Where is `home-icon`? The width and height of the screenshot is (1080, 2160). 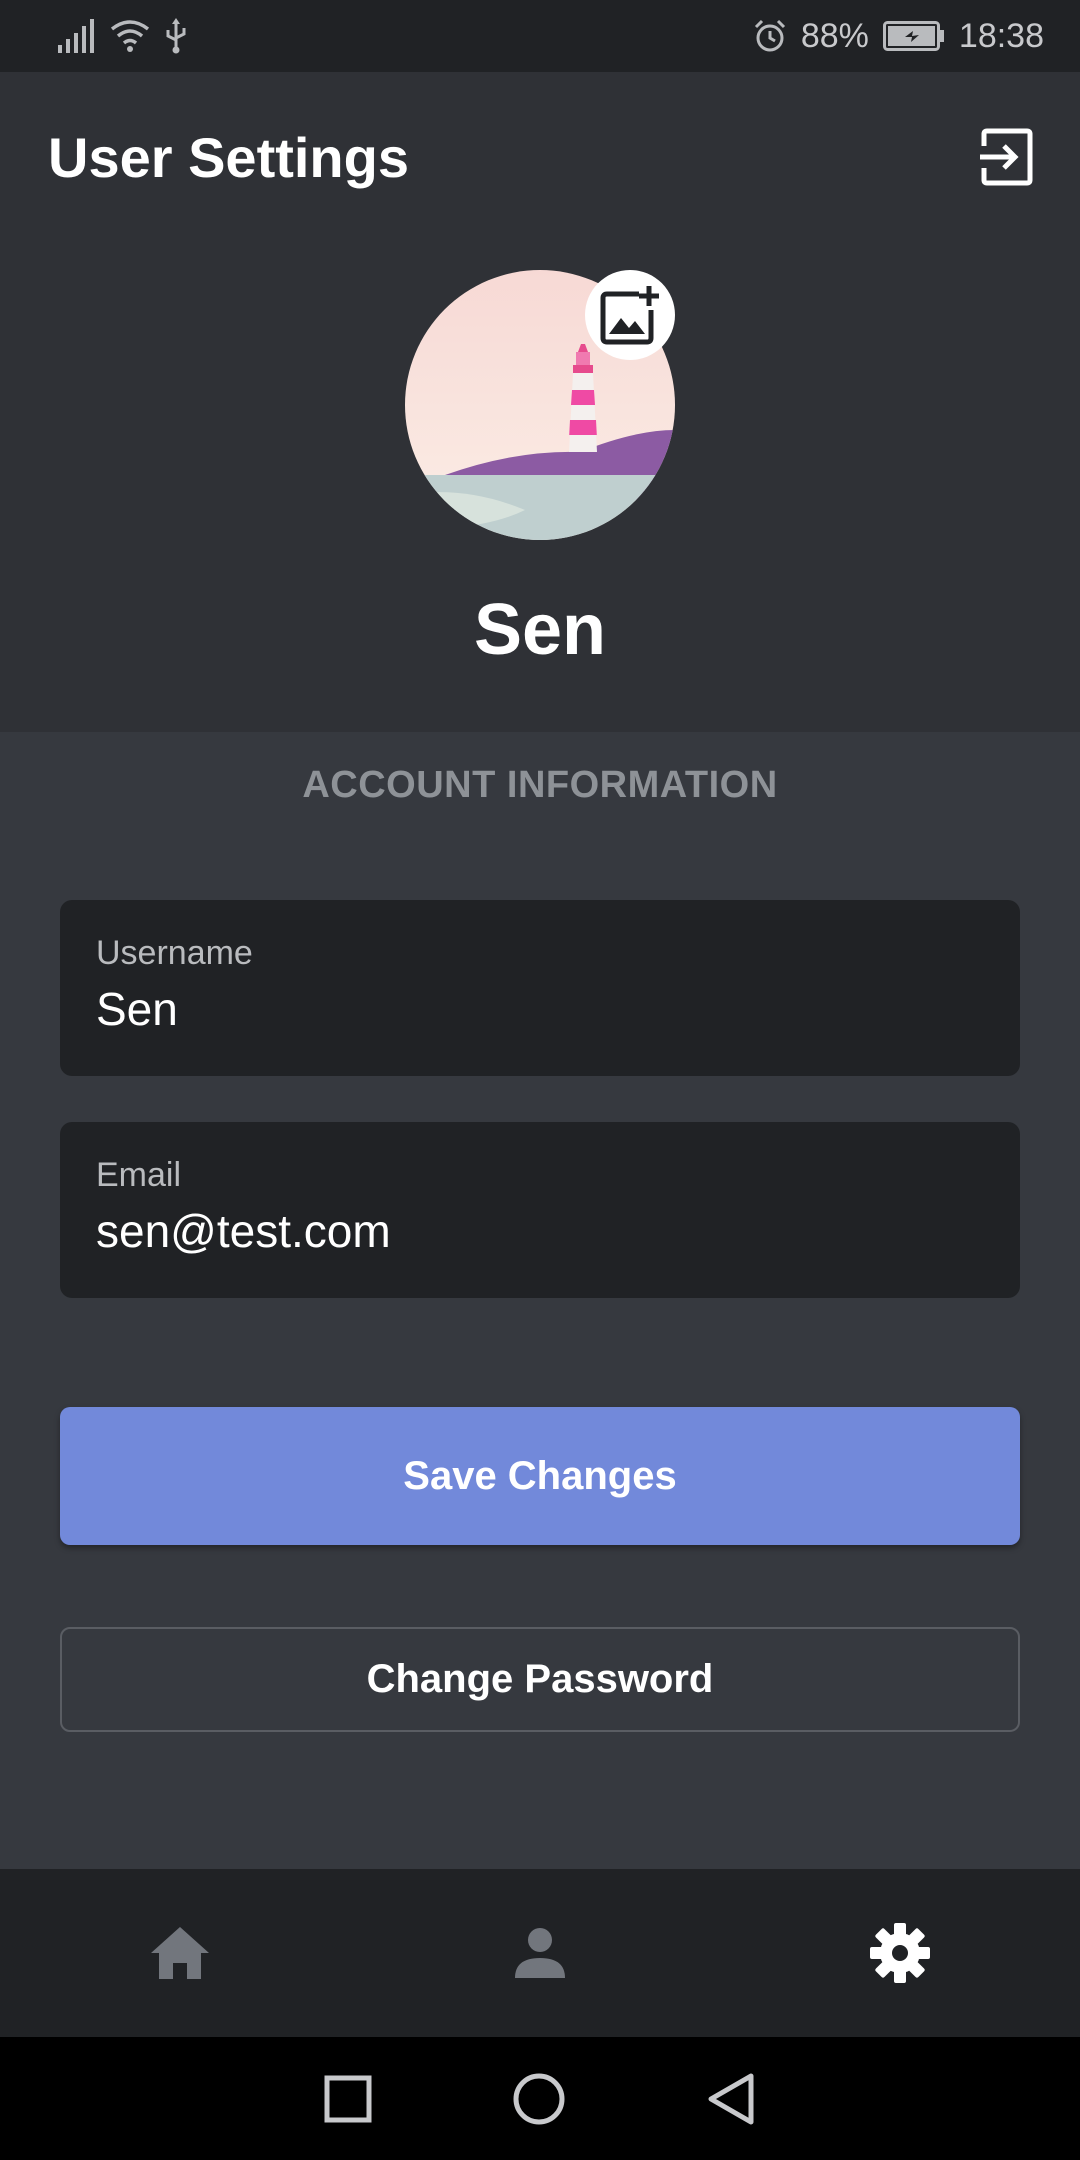
home-icon is located at coordinates (180, 1953).